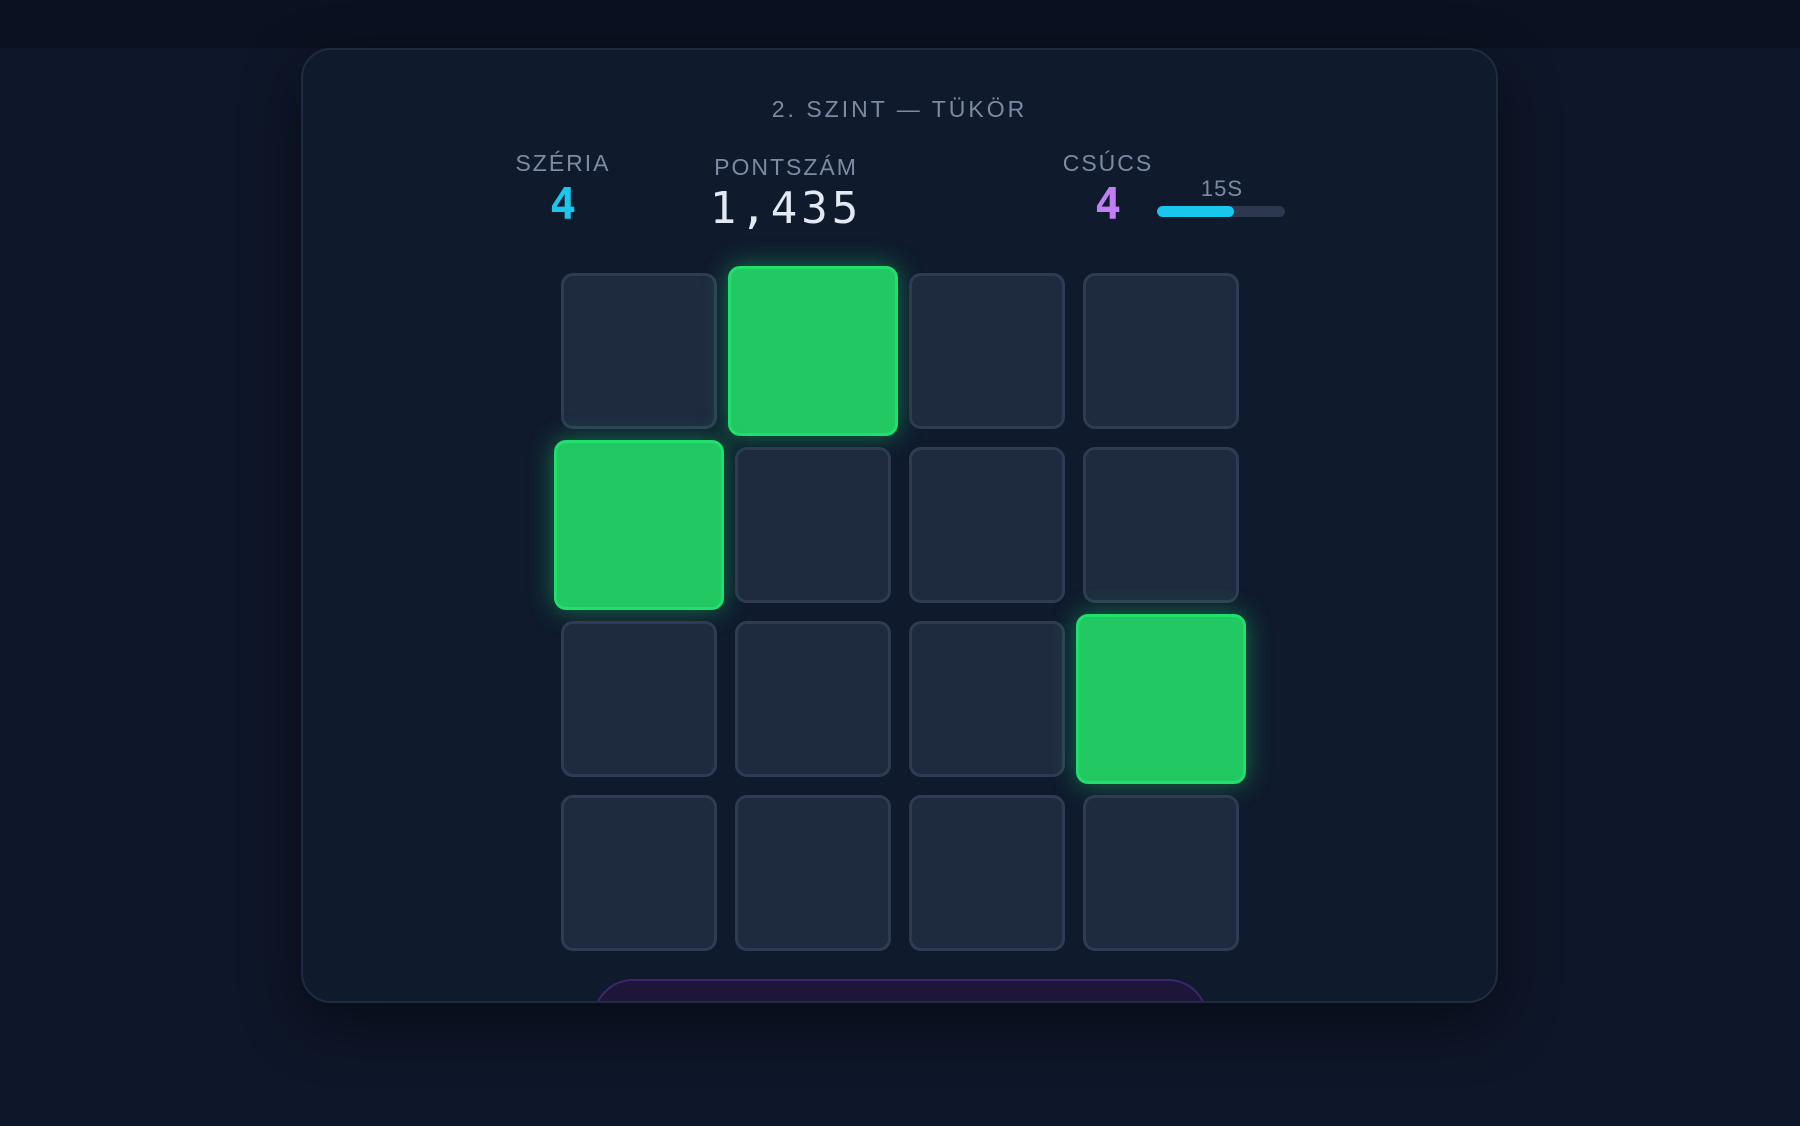  I want to click on score-label: PONTSZÁM, so click(786, 167).